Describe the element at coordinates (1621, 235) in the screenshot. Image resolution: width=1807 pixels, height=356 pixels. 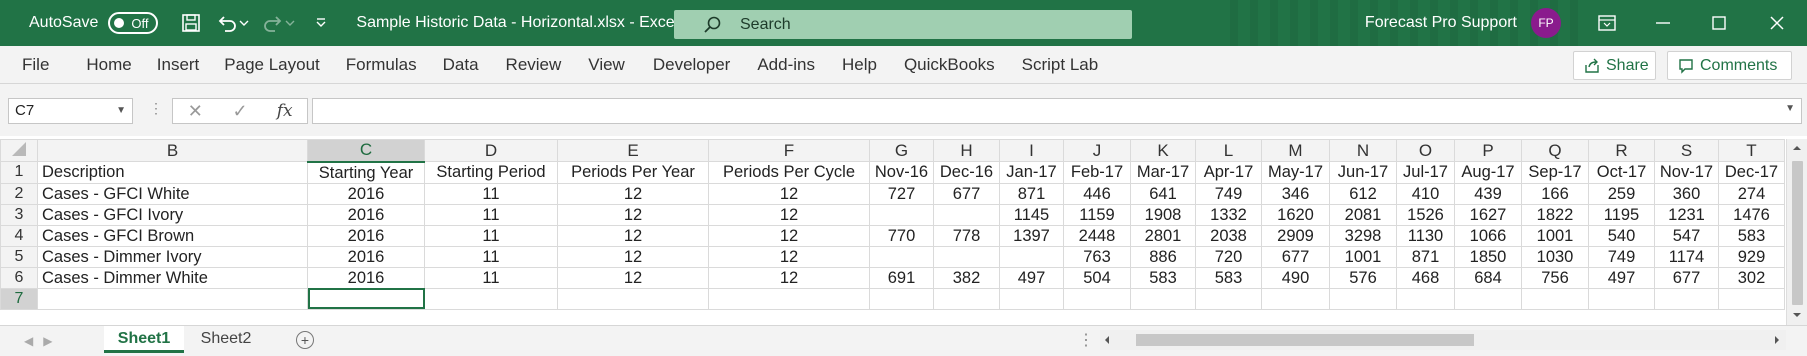
I see `cell: 540` at that location.